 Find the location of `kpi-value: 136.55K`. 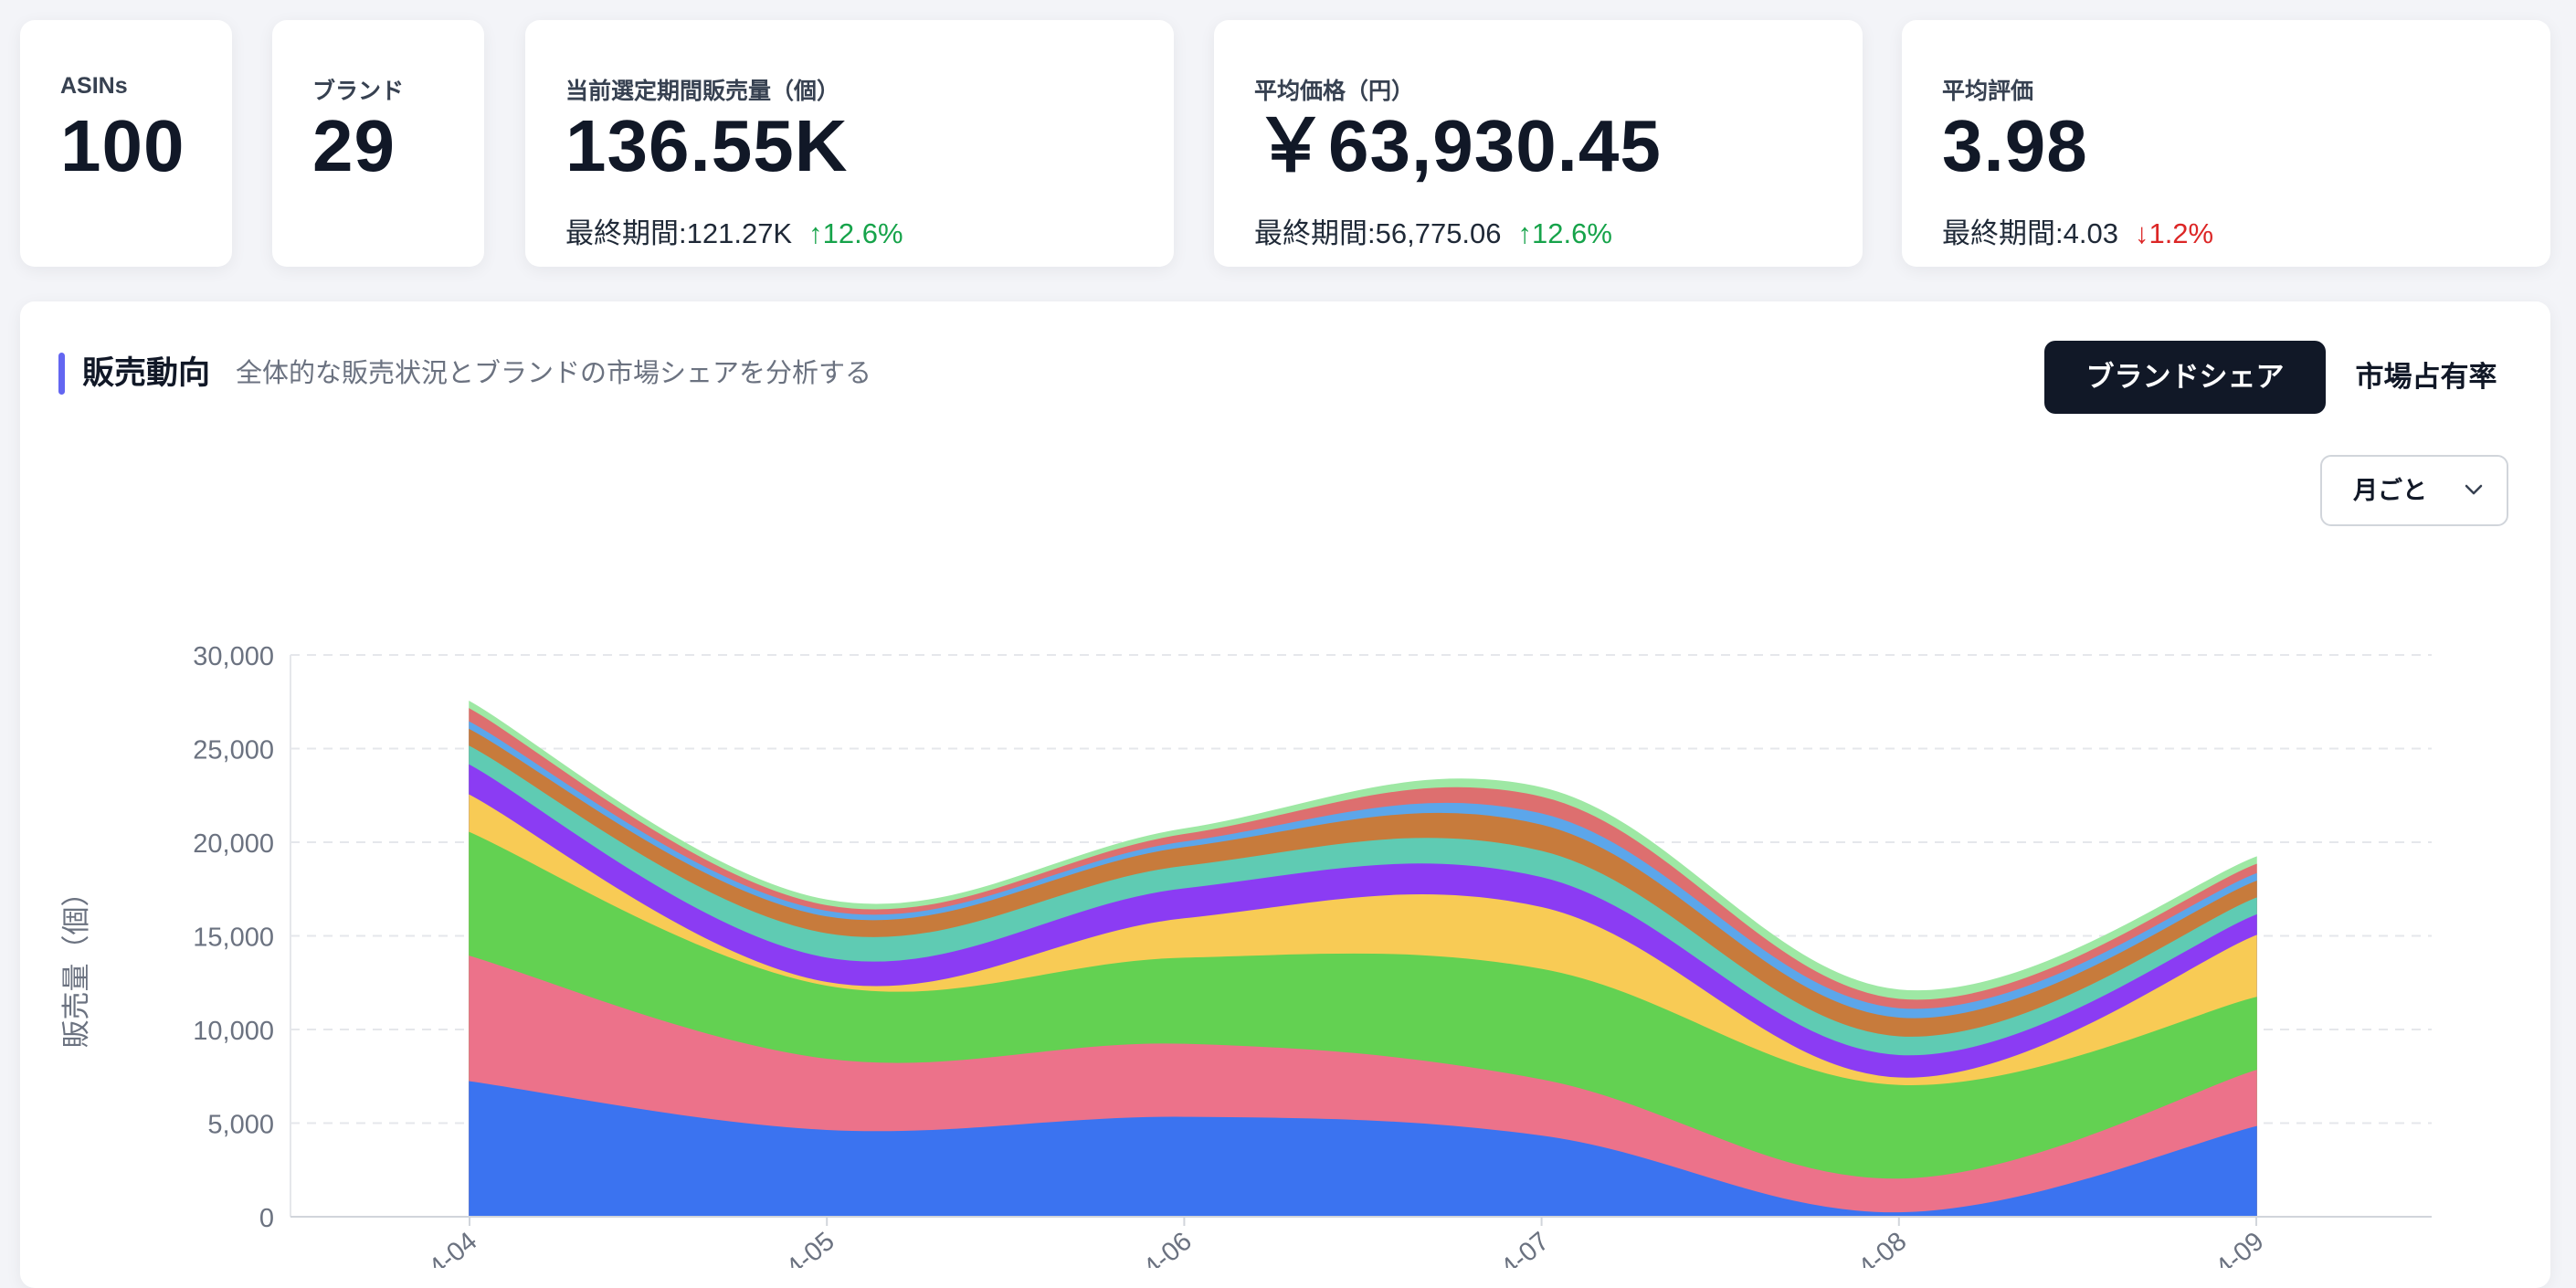

kpi-value: 136.55K is located at coordinates (707, 145).